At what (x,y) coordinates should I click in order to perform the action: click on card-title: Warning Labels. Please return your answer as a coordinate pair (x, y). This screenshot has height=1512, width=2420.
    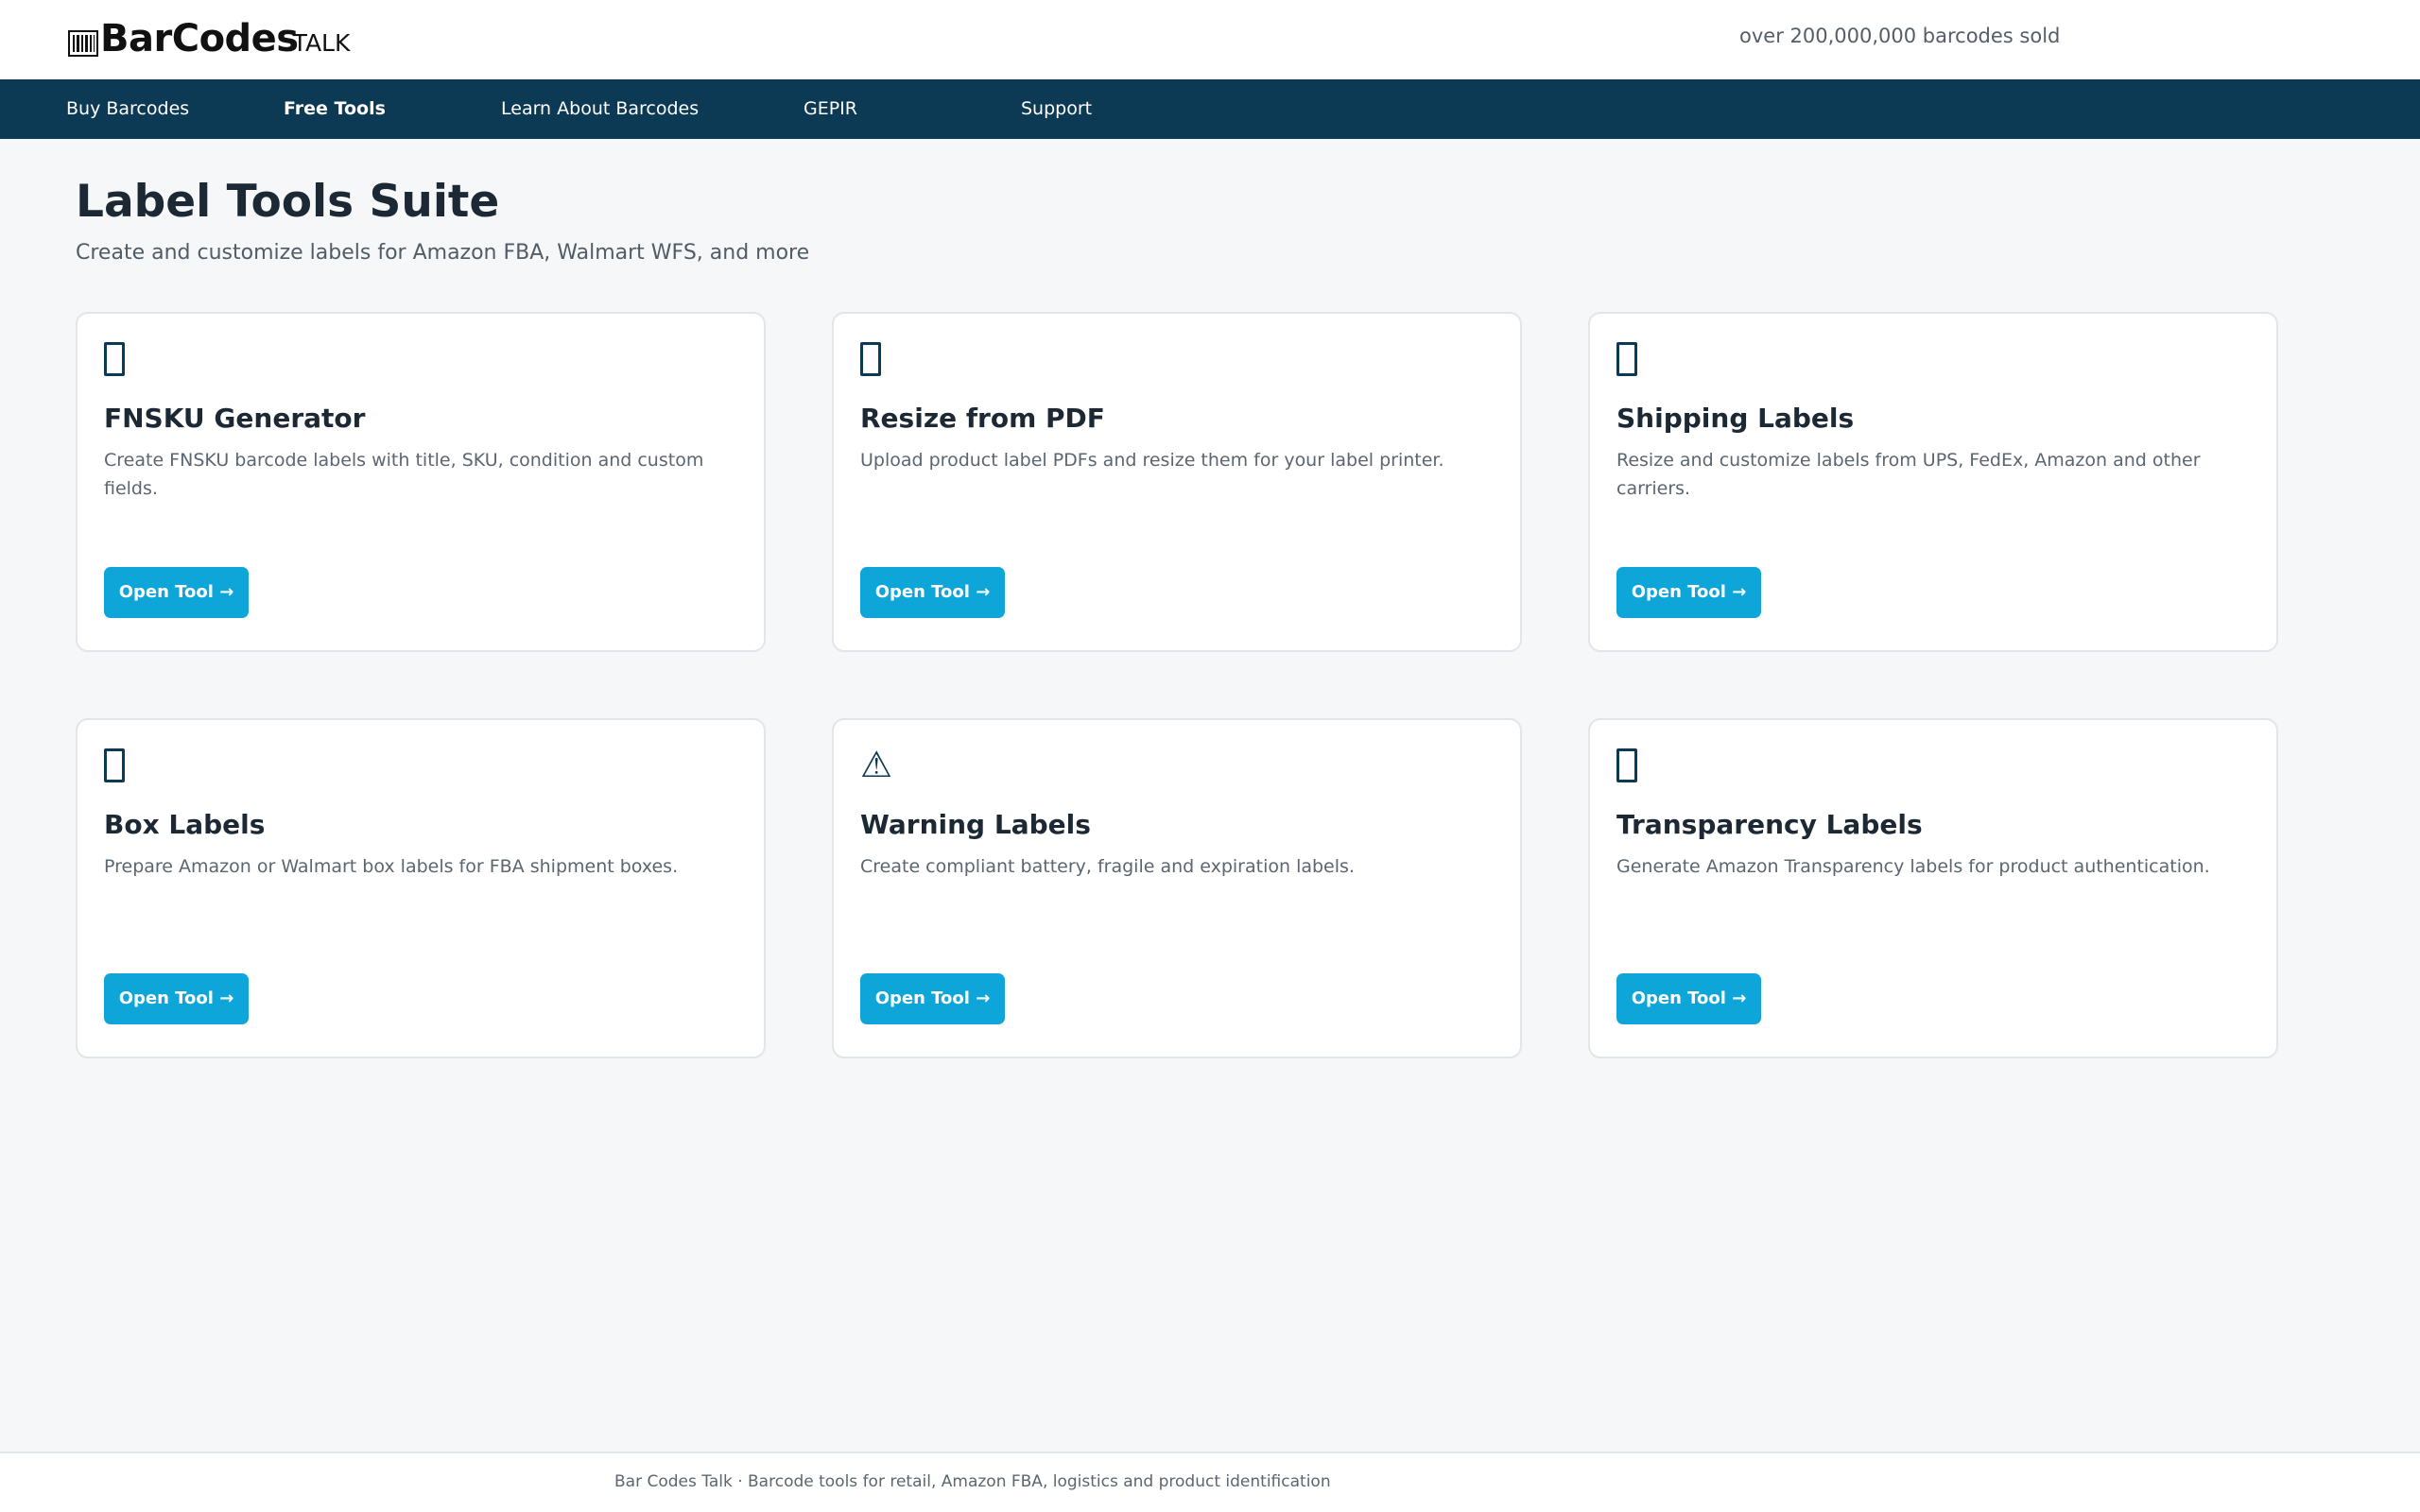
    Looking at the image, I should click on (976, 824).